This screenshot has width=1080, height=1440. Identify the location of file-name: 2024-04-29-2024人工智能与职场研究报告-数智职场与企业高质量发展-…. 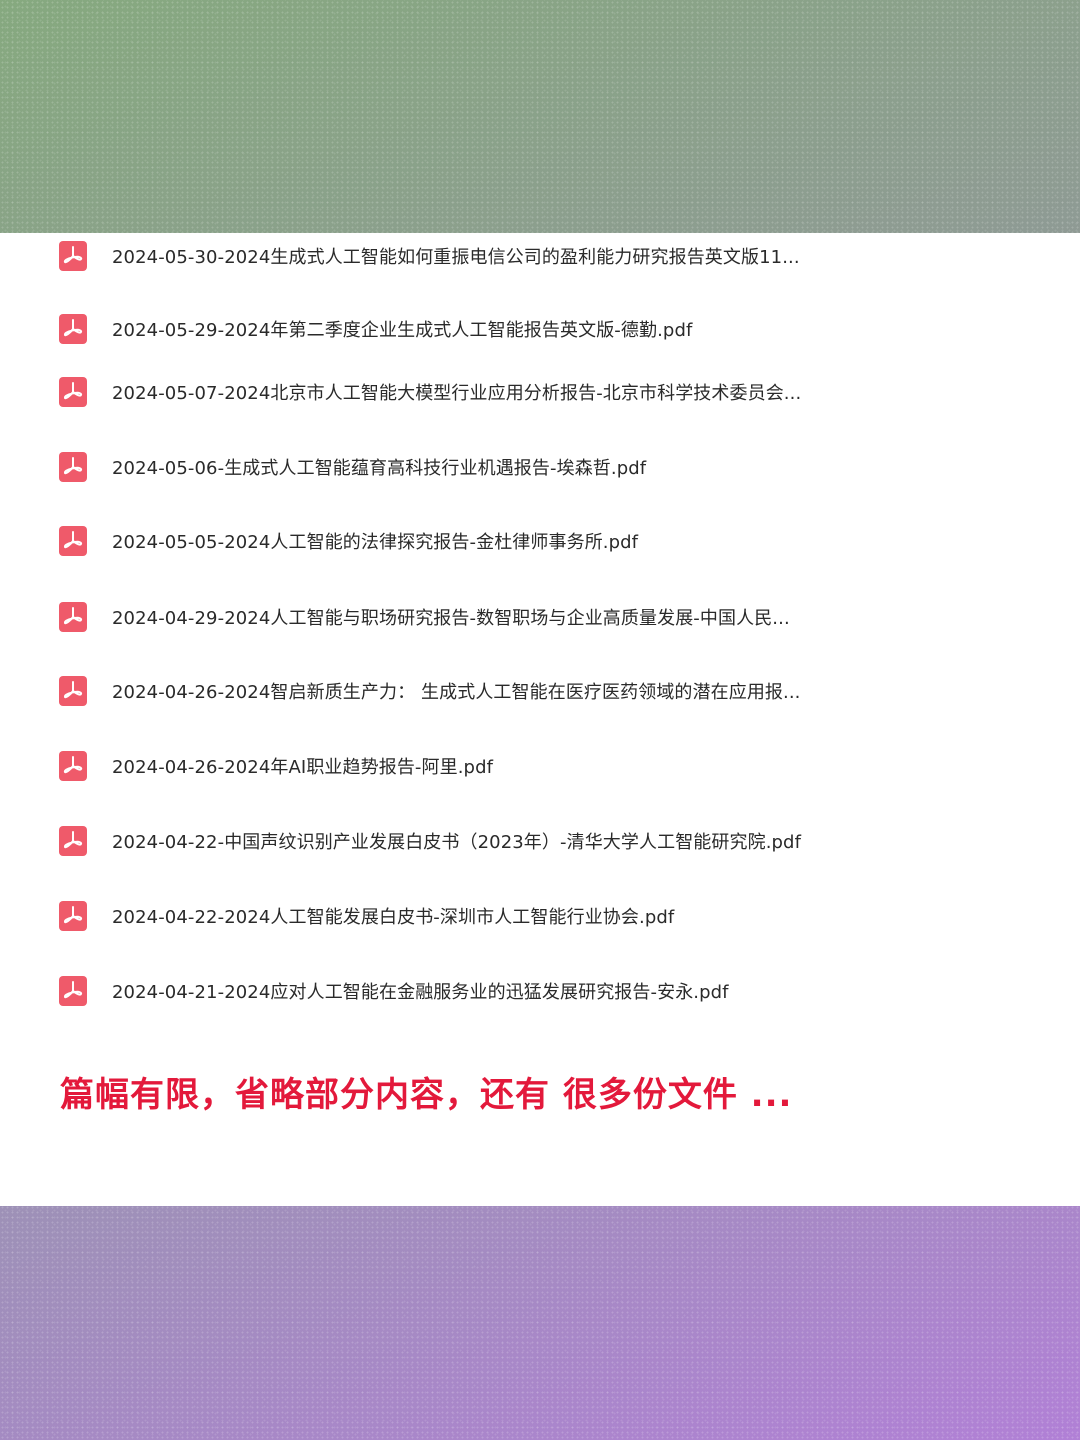
(451, 618).